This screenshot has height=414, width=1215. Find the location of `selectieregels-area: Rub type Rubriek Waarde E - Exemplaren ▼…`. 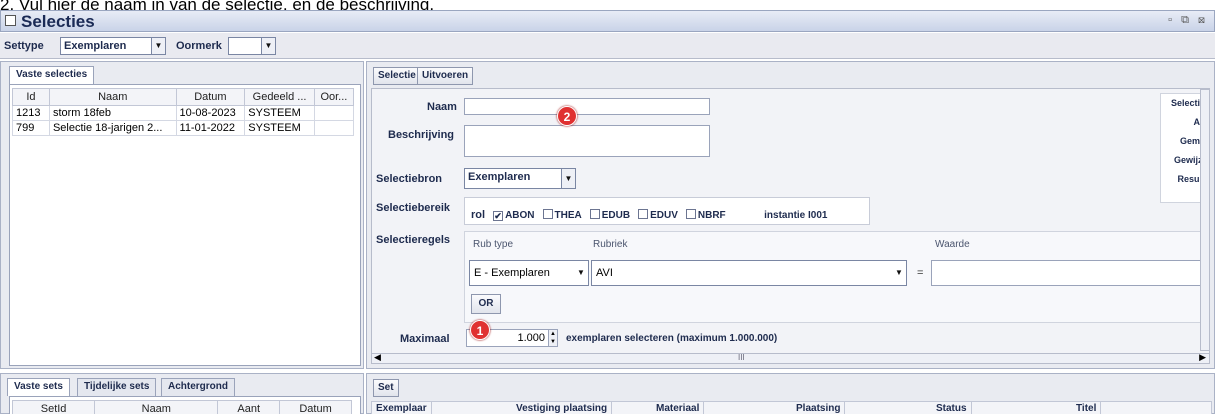

selectieregels-area: Rub type Rubriek Waarde E - Exemplaren ▼… is located at coordinates (836, 277).